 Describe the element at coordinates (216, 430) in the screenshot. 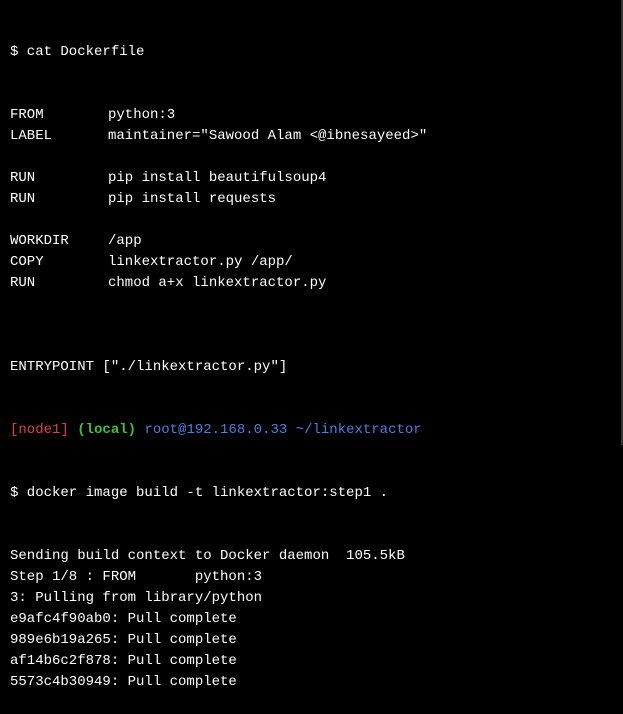

I see `prompt-user-host: root@192.168.0.33` at that location.